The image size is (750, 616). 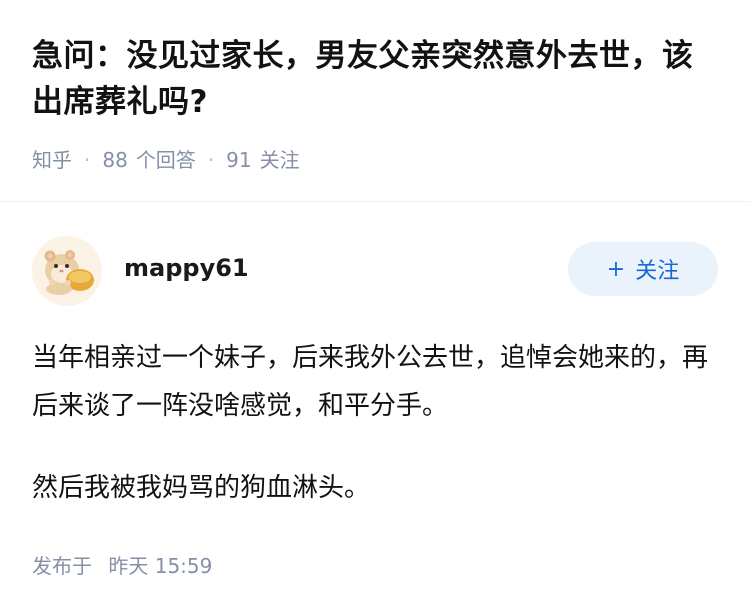 What do you see at coordinates (280, 160) in the screenshot?
I see `followers-label: 关注` at bounding box center [280, 160].